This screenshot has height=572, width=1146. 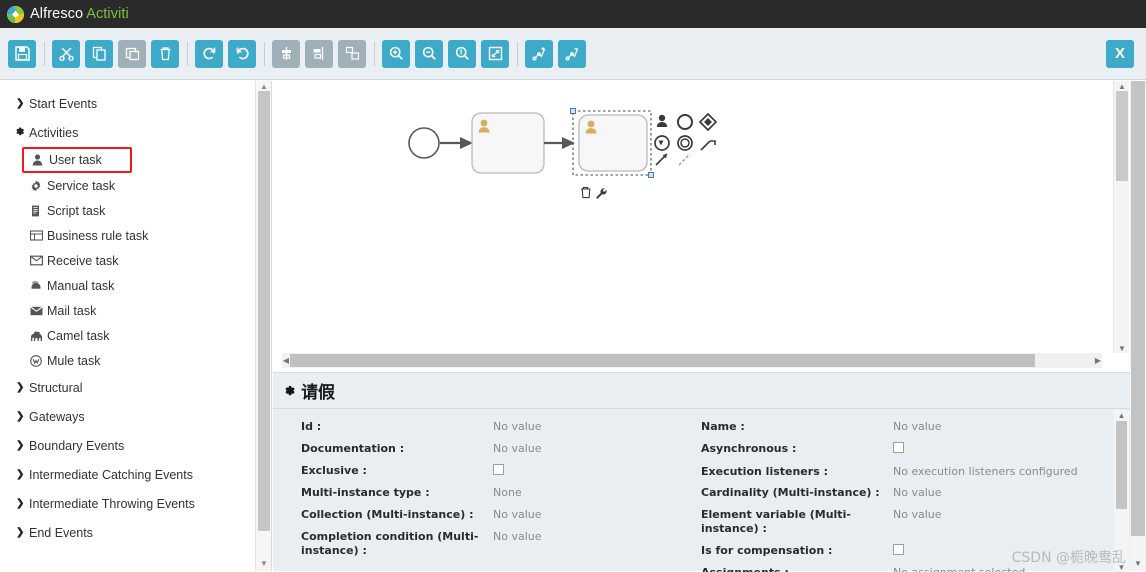 What do you see at coordinates (38, 361) in the screenshot?
I see `mule-icon` at bounding box center [38, 361].